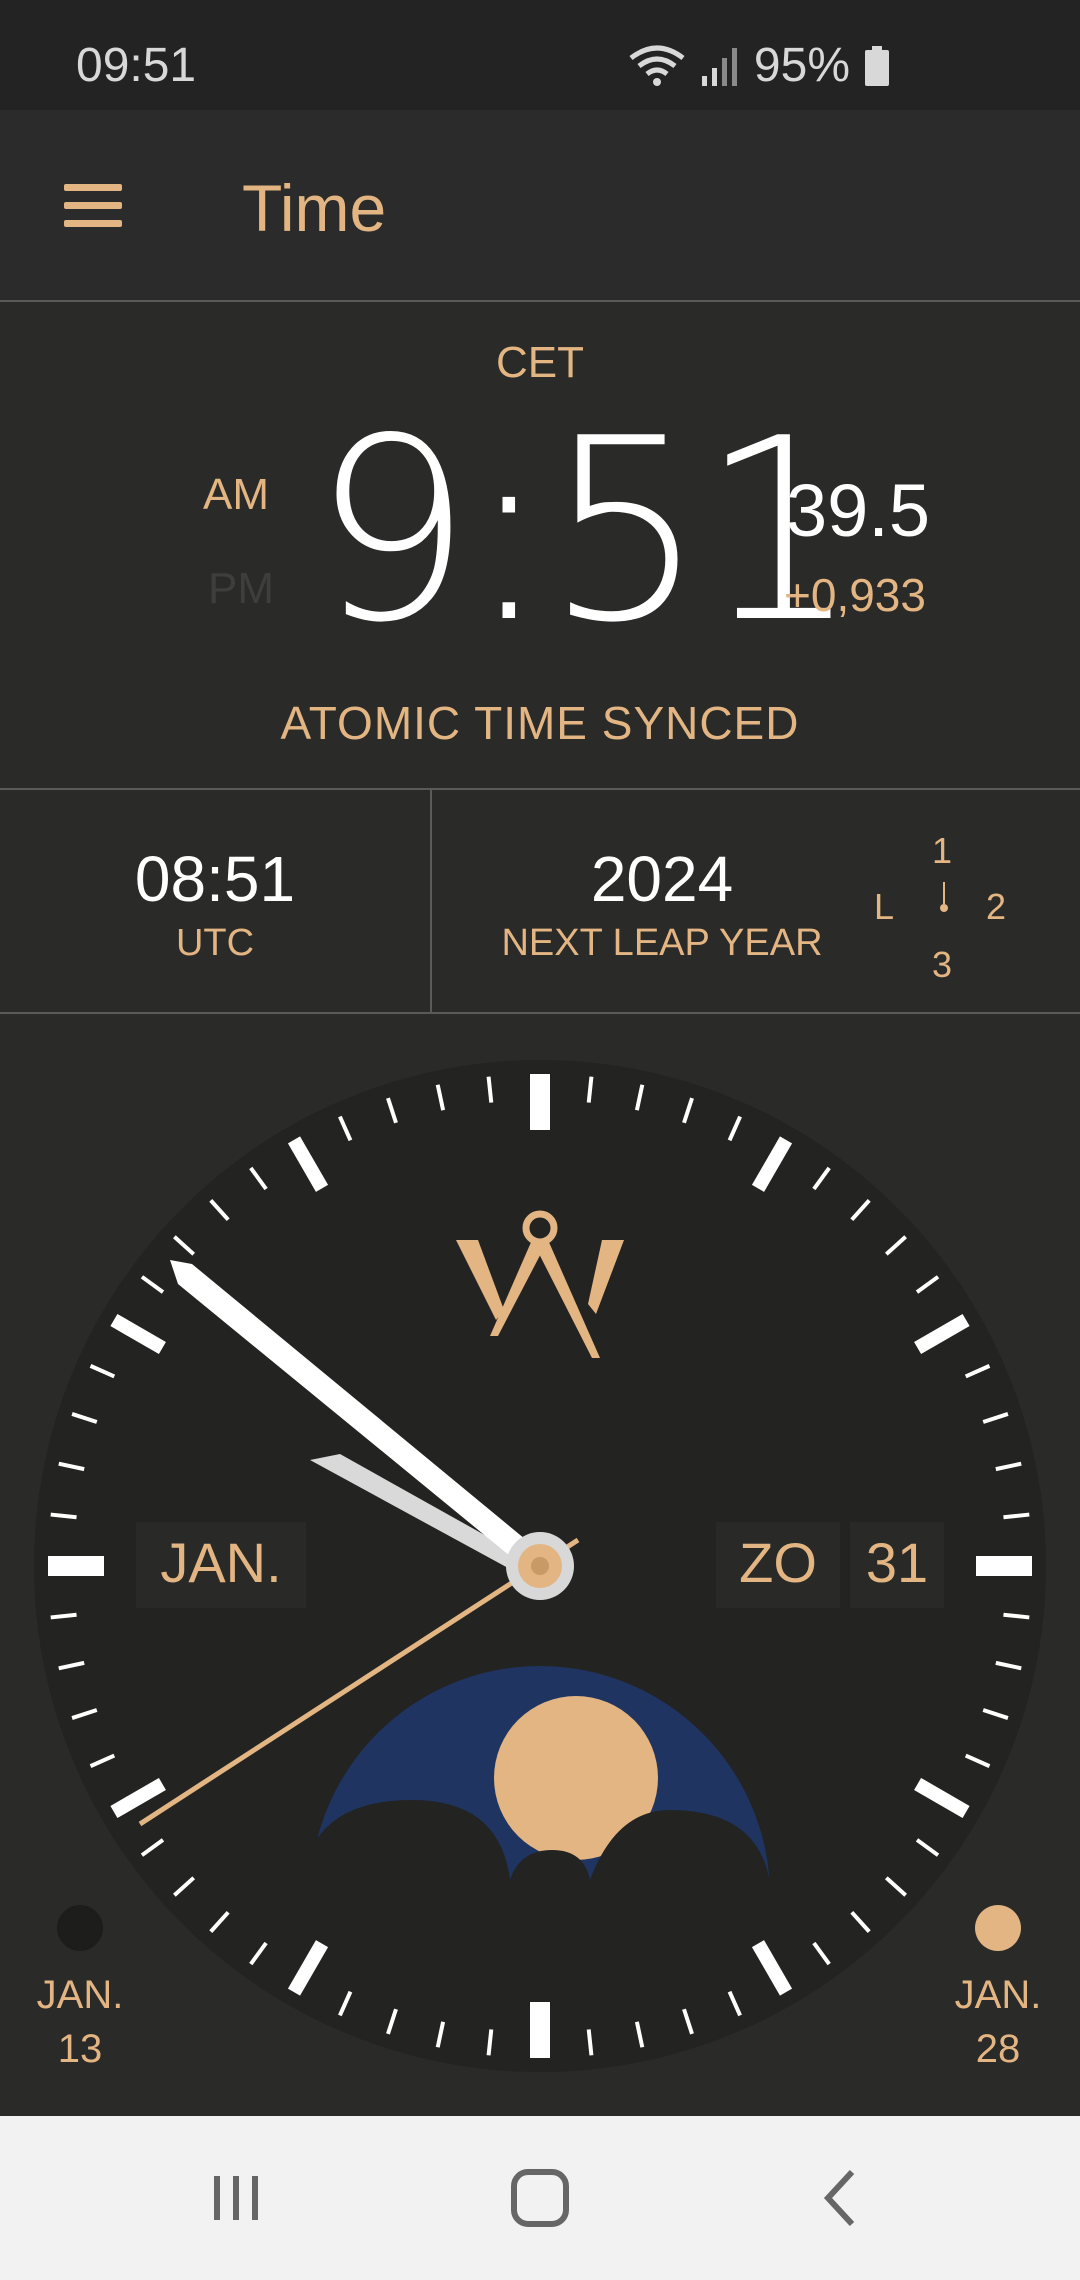 The width and height of the screenshot is (1080, 2280). Describe the element at coordinates (540, 362) in the screenshot. I see `timezone-label: CET` at that location.